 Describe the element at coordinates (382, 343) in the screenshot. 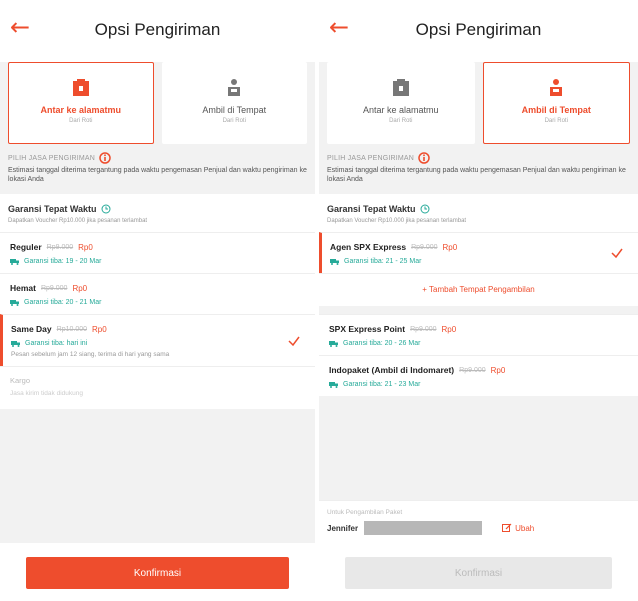

I see `eta-text: Garansi tiba: 20 - 26 Mar` at that location.